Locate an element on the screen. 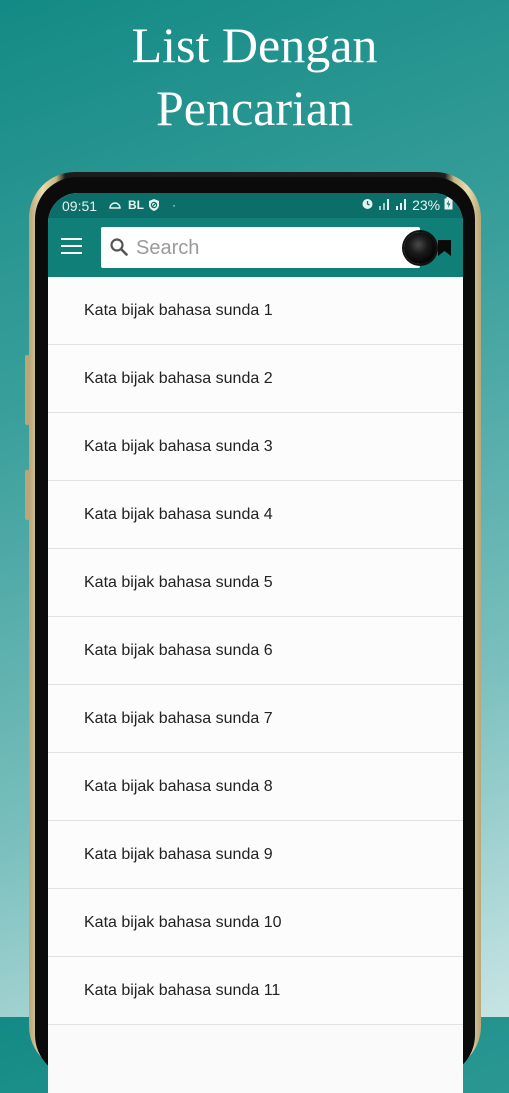 This screenshot has height=1093, width=509. list-item: Kata bijak bahasa sunda 11 is located at coordinates (255, 991).